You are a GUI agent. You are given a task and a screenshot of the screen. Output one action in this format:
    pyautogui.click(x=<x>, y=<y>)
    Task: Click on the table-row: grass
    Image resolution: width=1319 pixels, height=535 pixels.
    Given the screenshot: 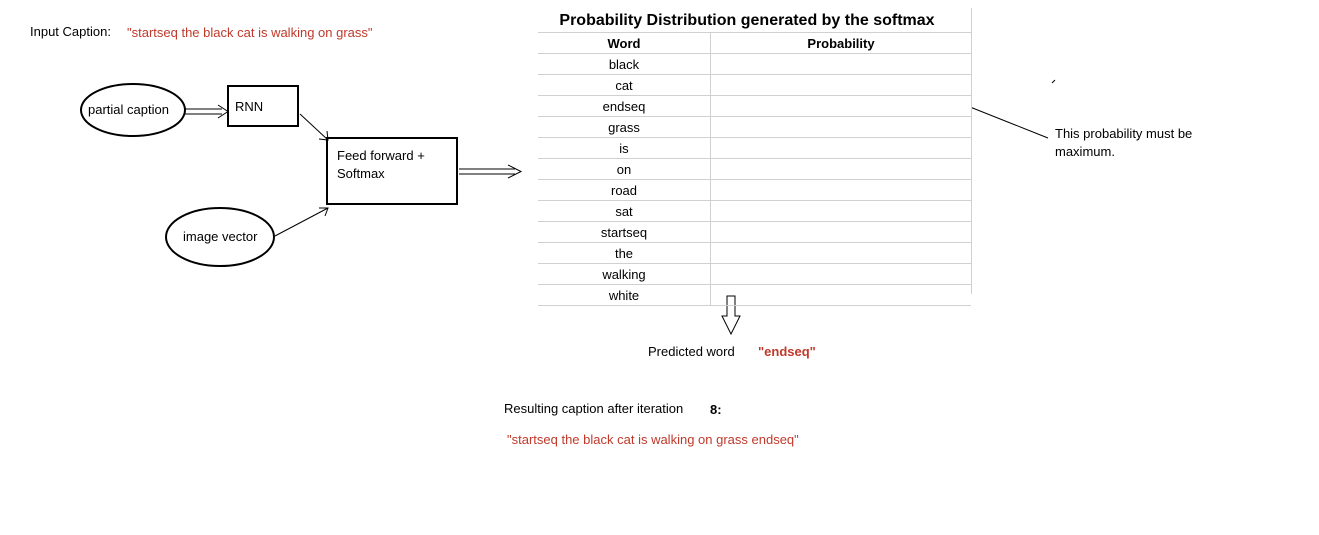 What is the action you would take?
    pyautogui.click(x=754, y=127)
    